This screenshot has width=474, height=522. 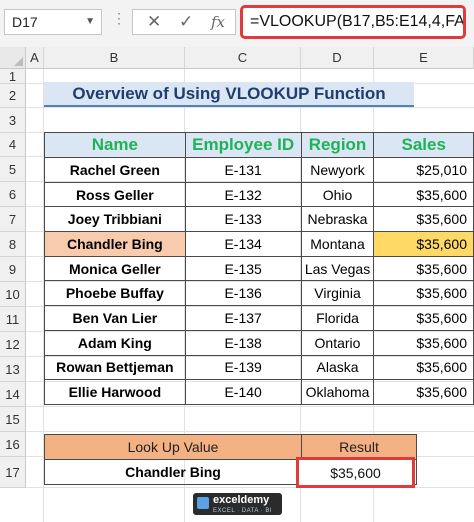 What do you see at coordinates (119, 18) in the screenshot?
I see `more-options-icon: ⋮` at bounding box center [119, 18].